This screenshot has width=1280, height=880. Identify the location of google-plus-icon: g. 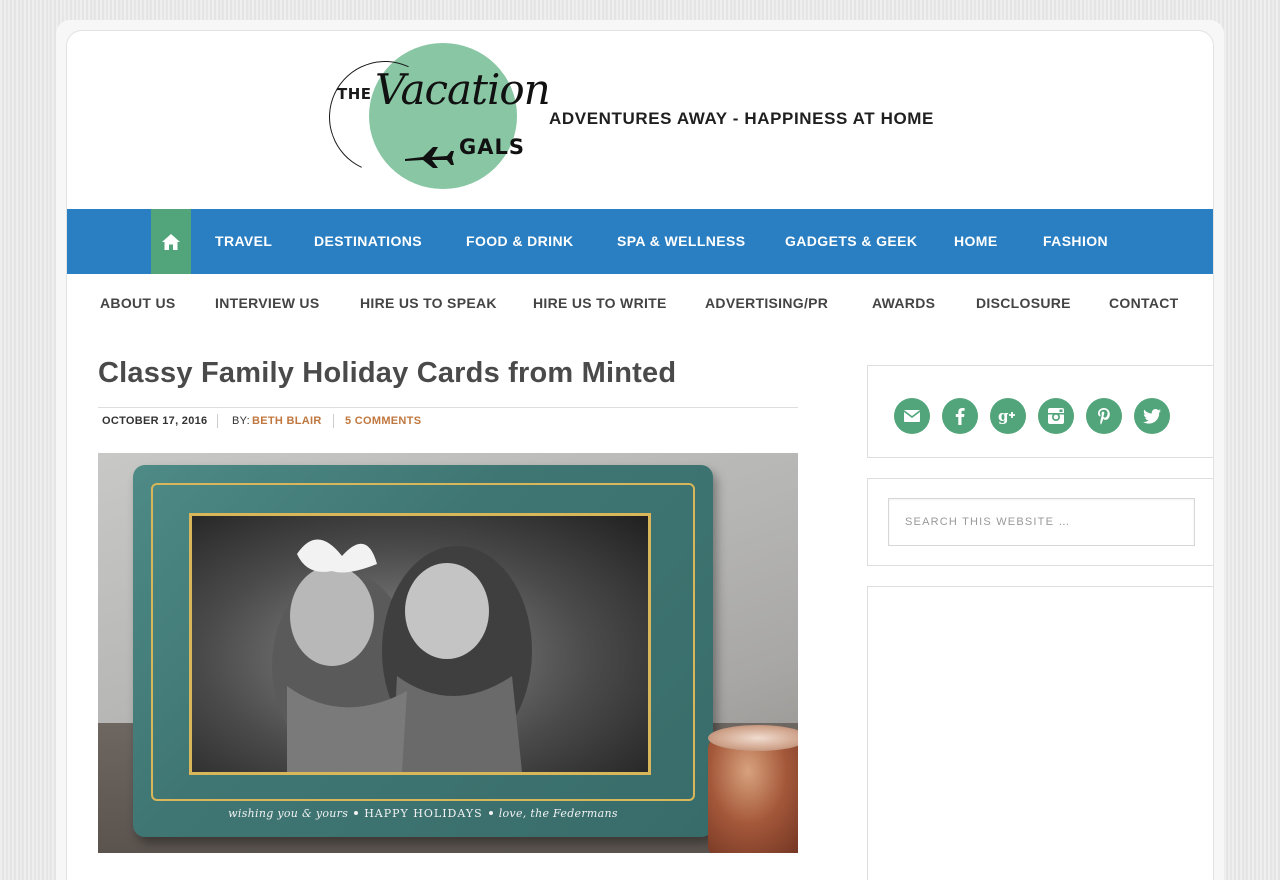
(1008, 416).